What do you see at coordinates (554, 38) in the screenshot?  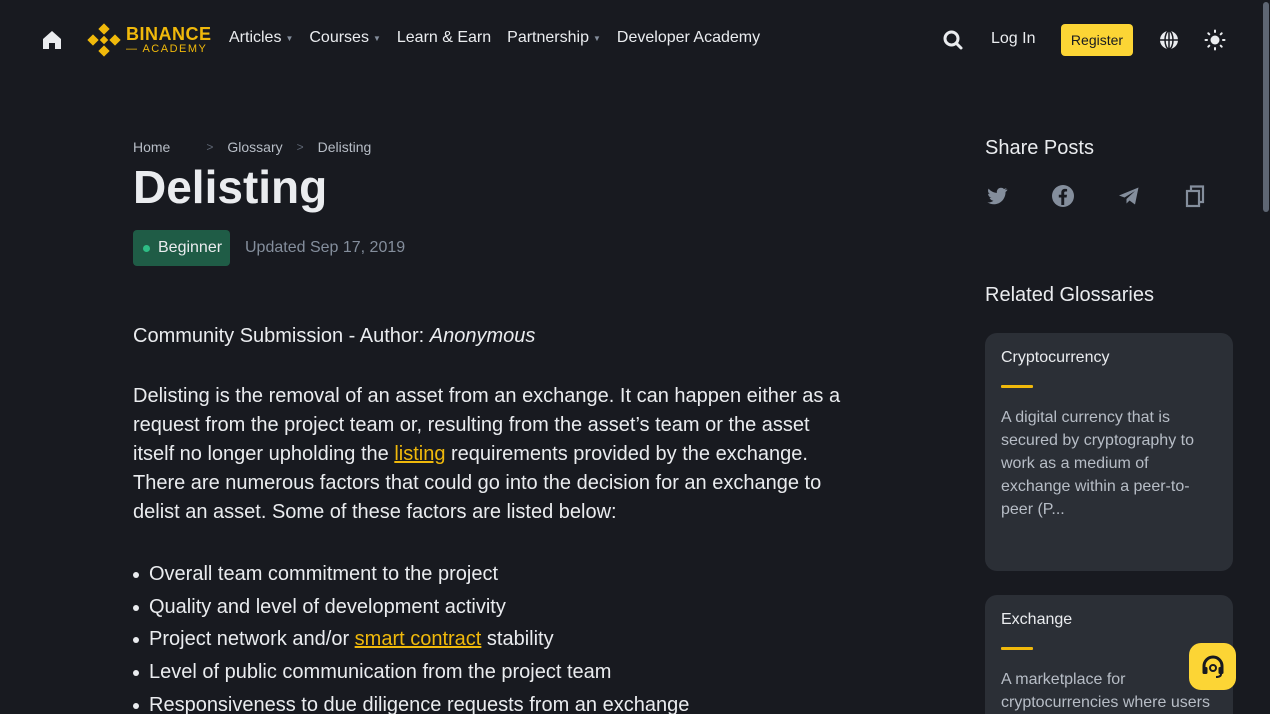 I see `nav-partnership: Partnership ▼` at bounding box center [554, 38].